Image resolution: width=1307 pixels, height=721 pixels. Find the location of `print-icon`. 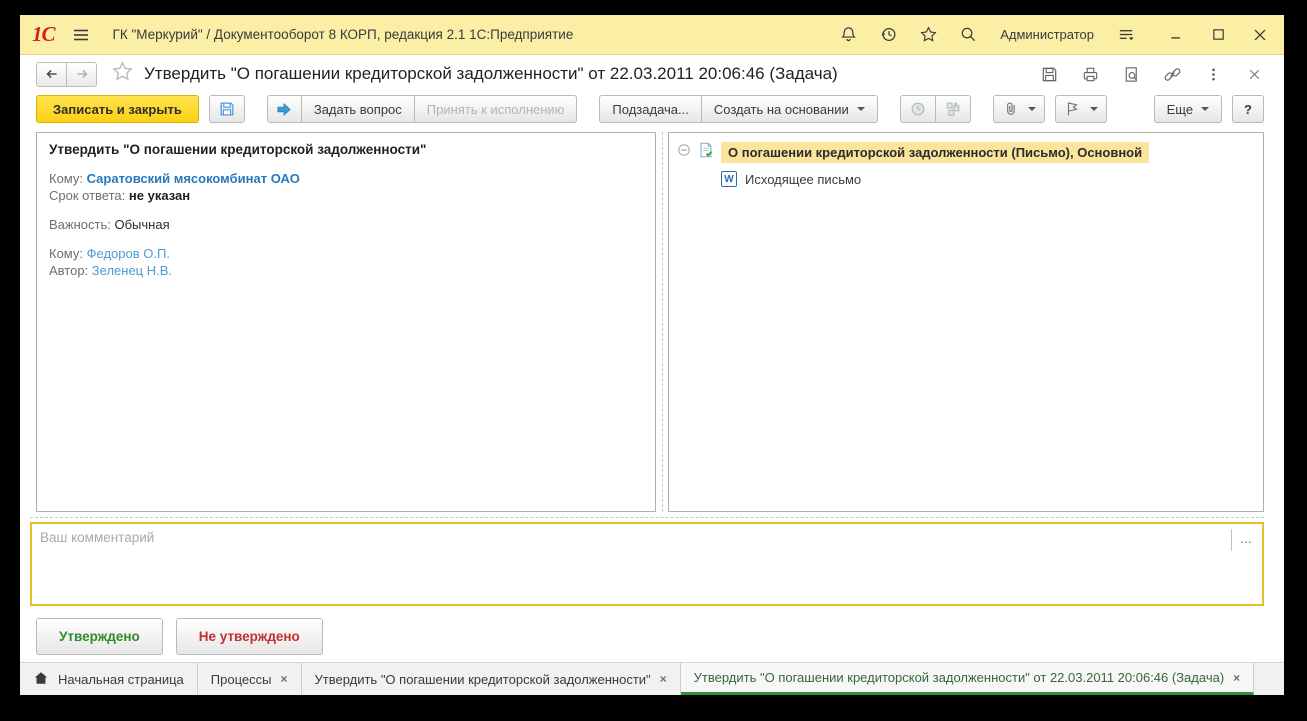

print-icon is located at coordinates (1090, 74).